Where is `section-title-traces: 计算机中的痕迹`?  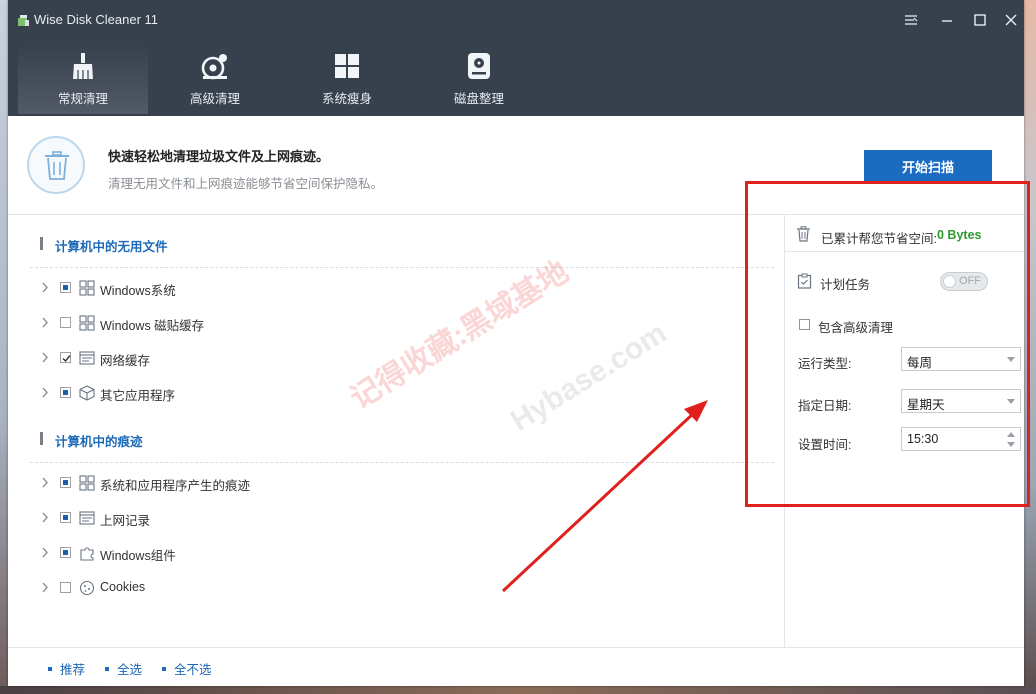
section-title-traces: 计算机中的痕迹 is located at coordinates (99, 442).